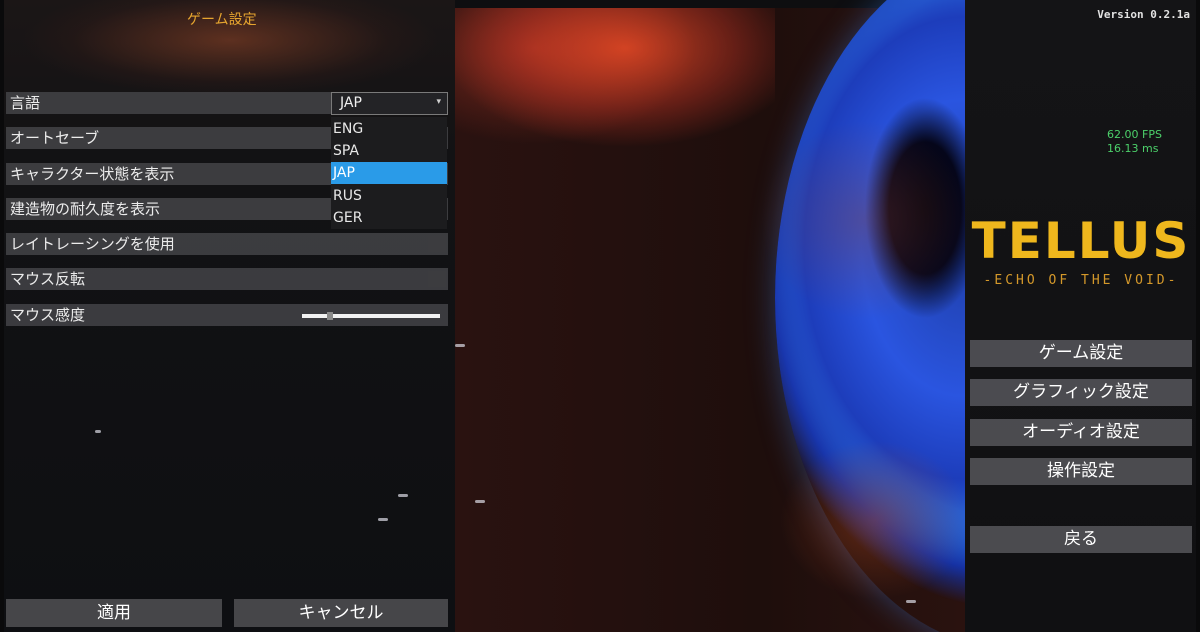  What do you see at coordinates (92, 174) in the screenshot?
I see `setting-label: キャラクター状態を表示` at bounding box center [92, 174].